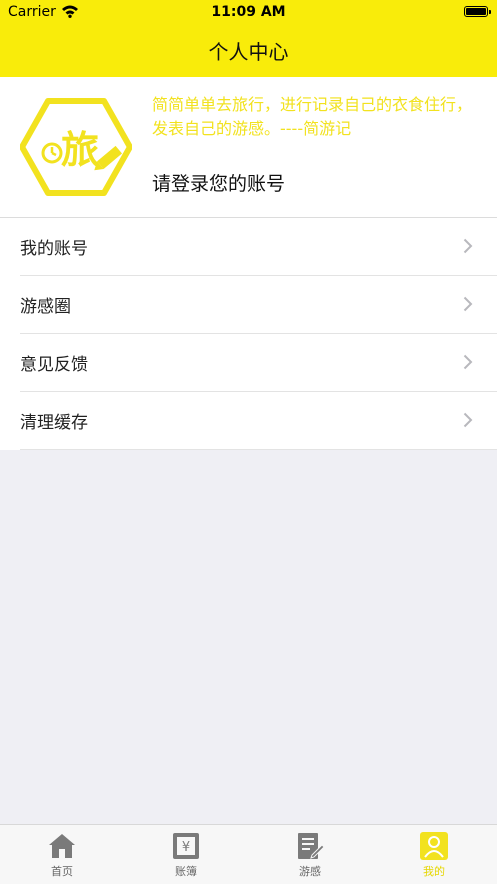 The width and height of the screenshot is (497, 884). I want to click on notes-icon, so click(310, 846).